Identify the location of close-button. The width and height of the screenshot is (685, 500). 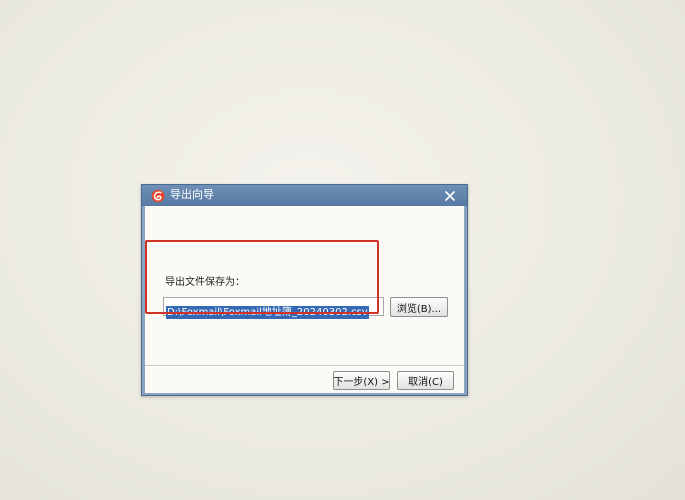
(450, 195).